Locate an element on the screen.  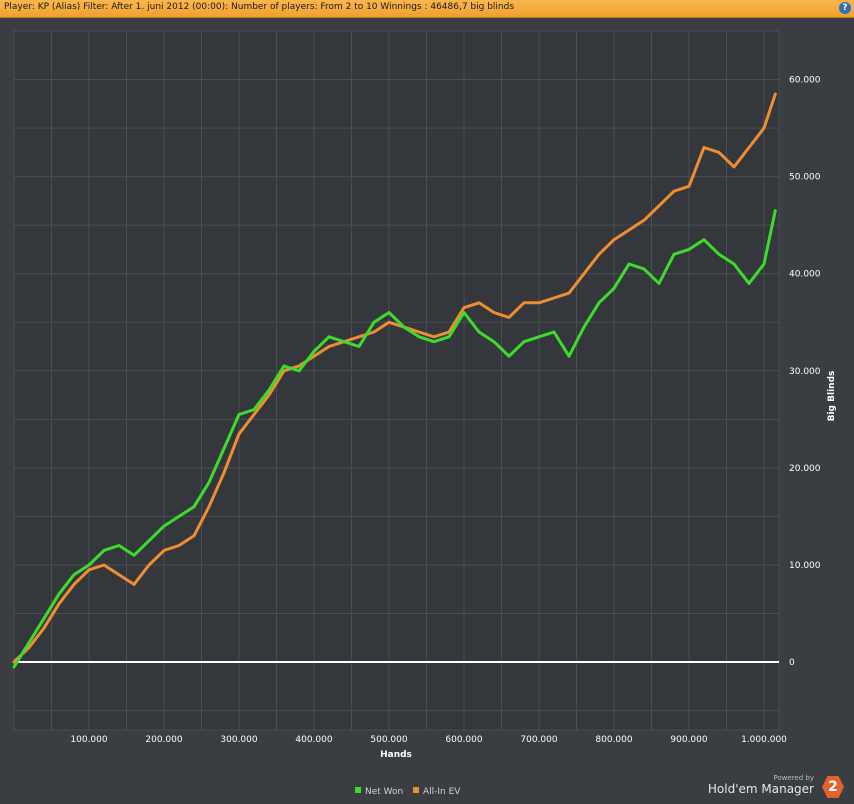
legend-label-all-in-ev: All-In EV is located at coordinates (442, 792).